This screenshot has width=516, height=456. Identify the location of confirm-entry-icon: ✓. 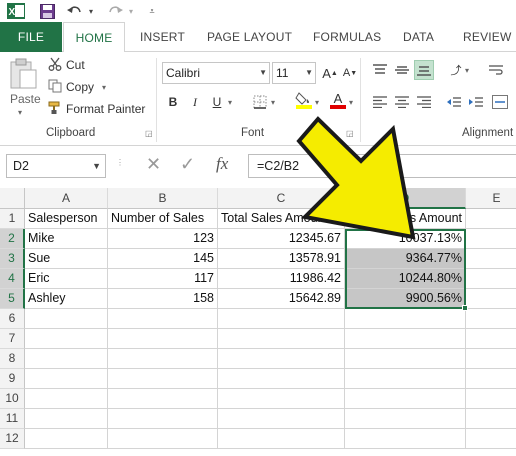
(187, 166).